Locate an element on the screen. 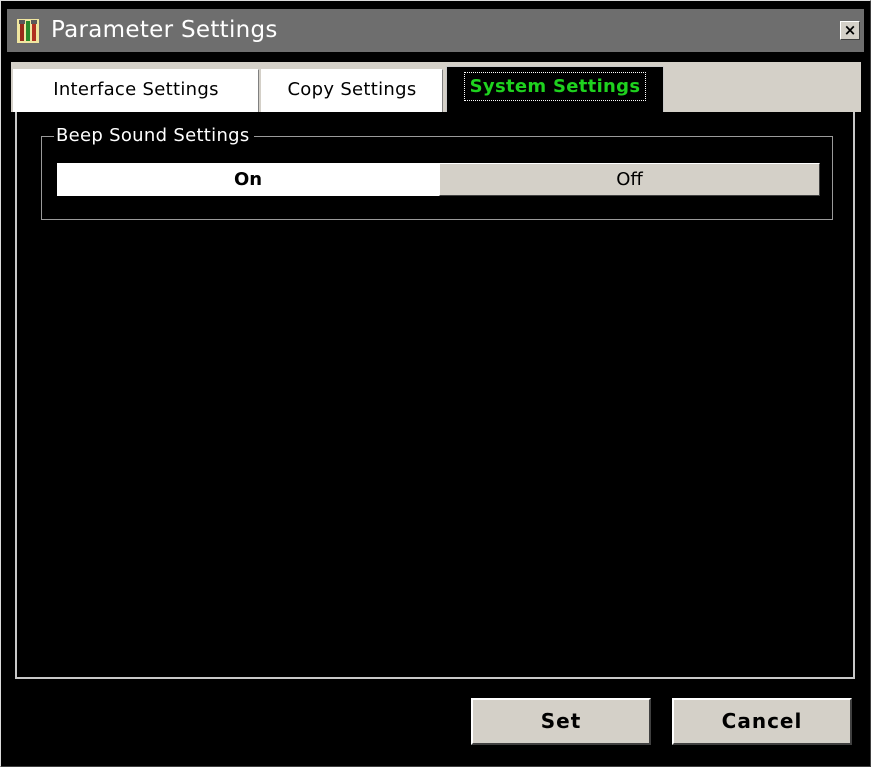 The image size is (871, 767). beep-sound-settings-group: Beep Sound Settings On Off is located at coordinates (437, 172).